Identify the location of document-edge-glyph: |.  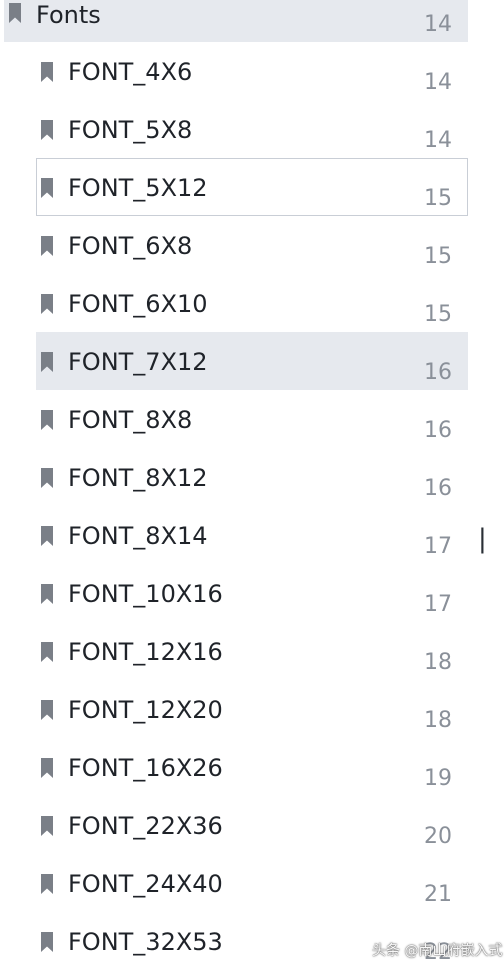
(482, 539).